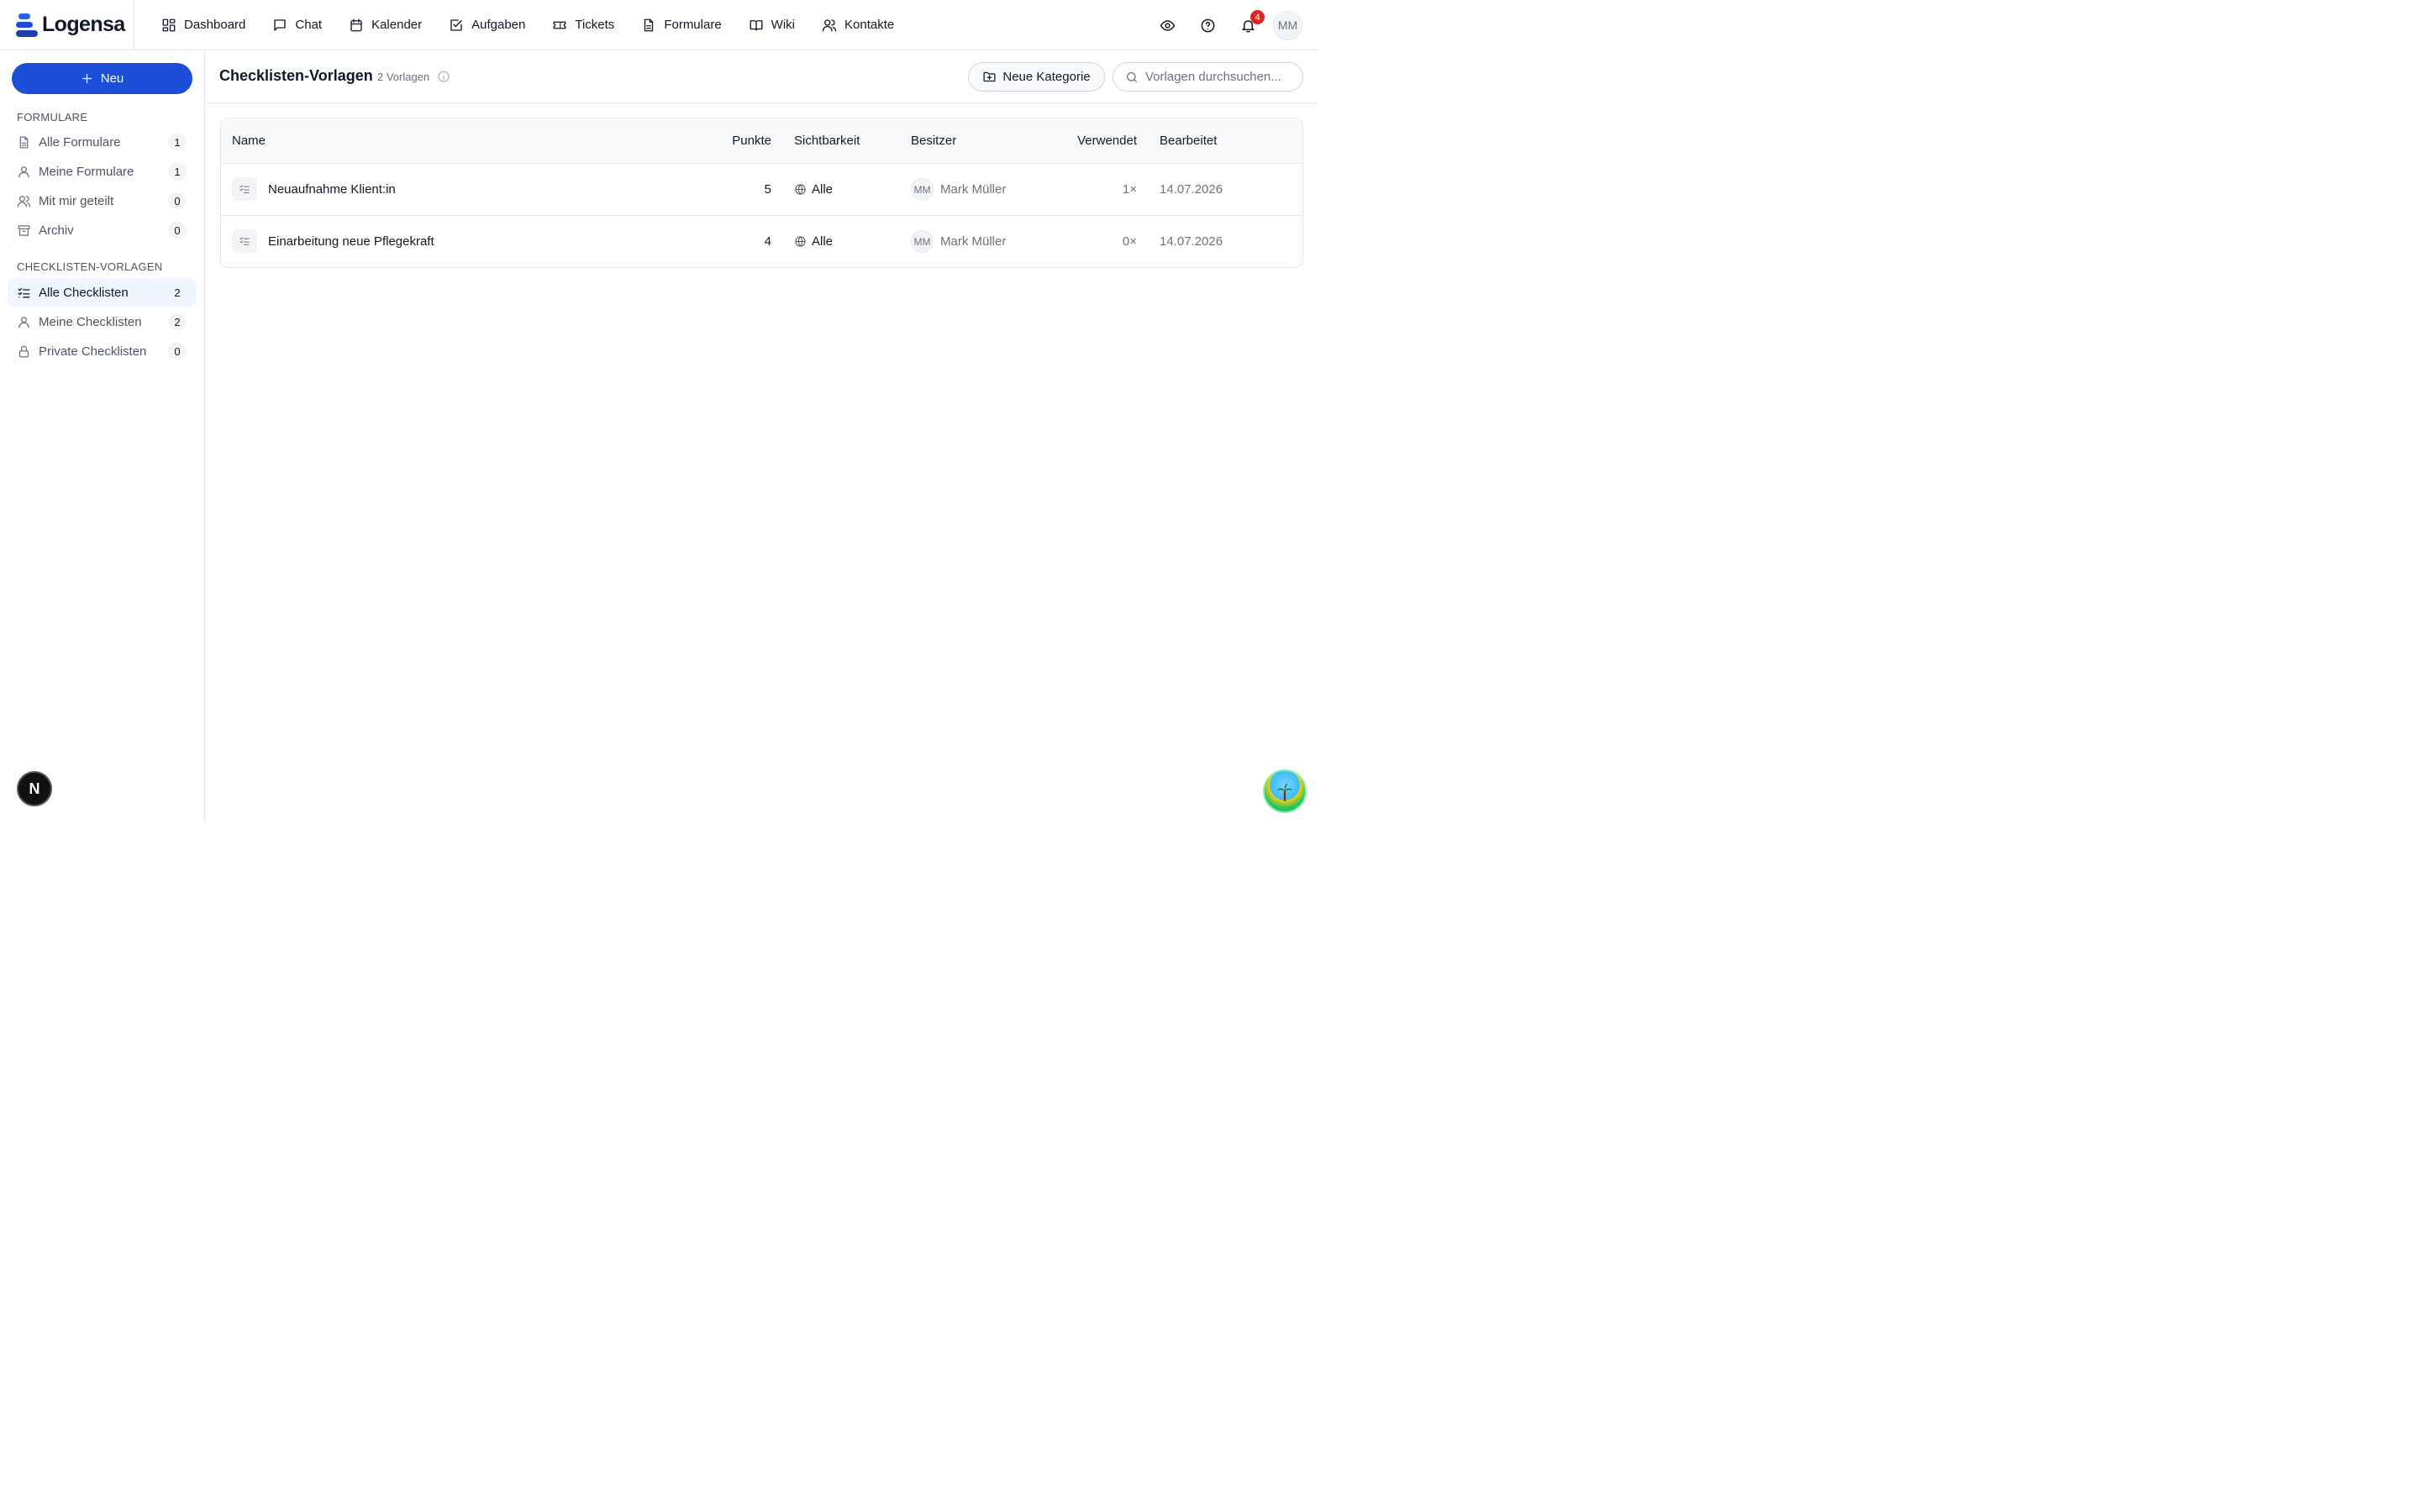 This screenshot has width=2420, height=1512. I want to click on user-avatar: MM, so click(1287, 25).